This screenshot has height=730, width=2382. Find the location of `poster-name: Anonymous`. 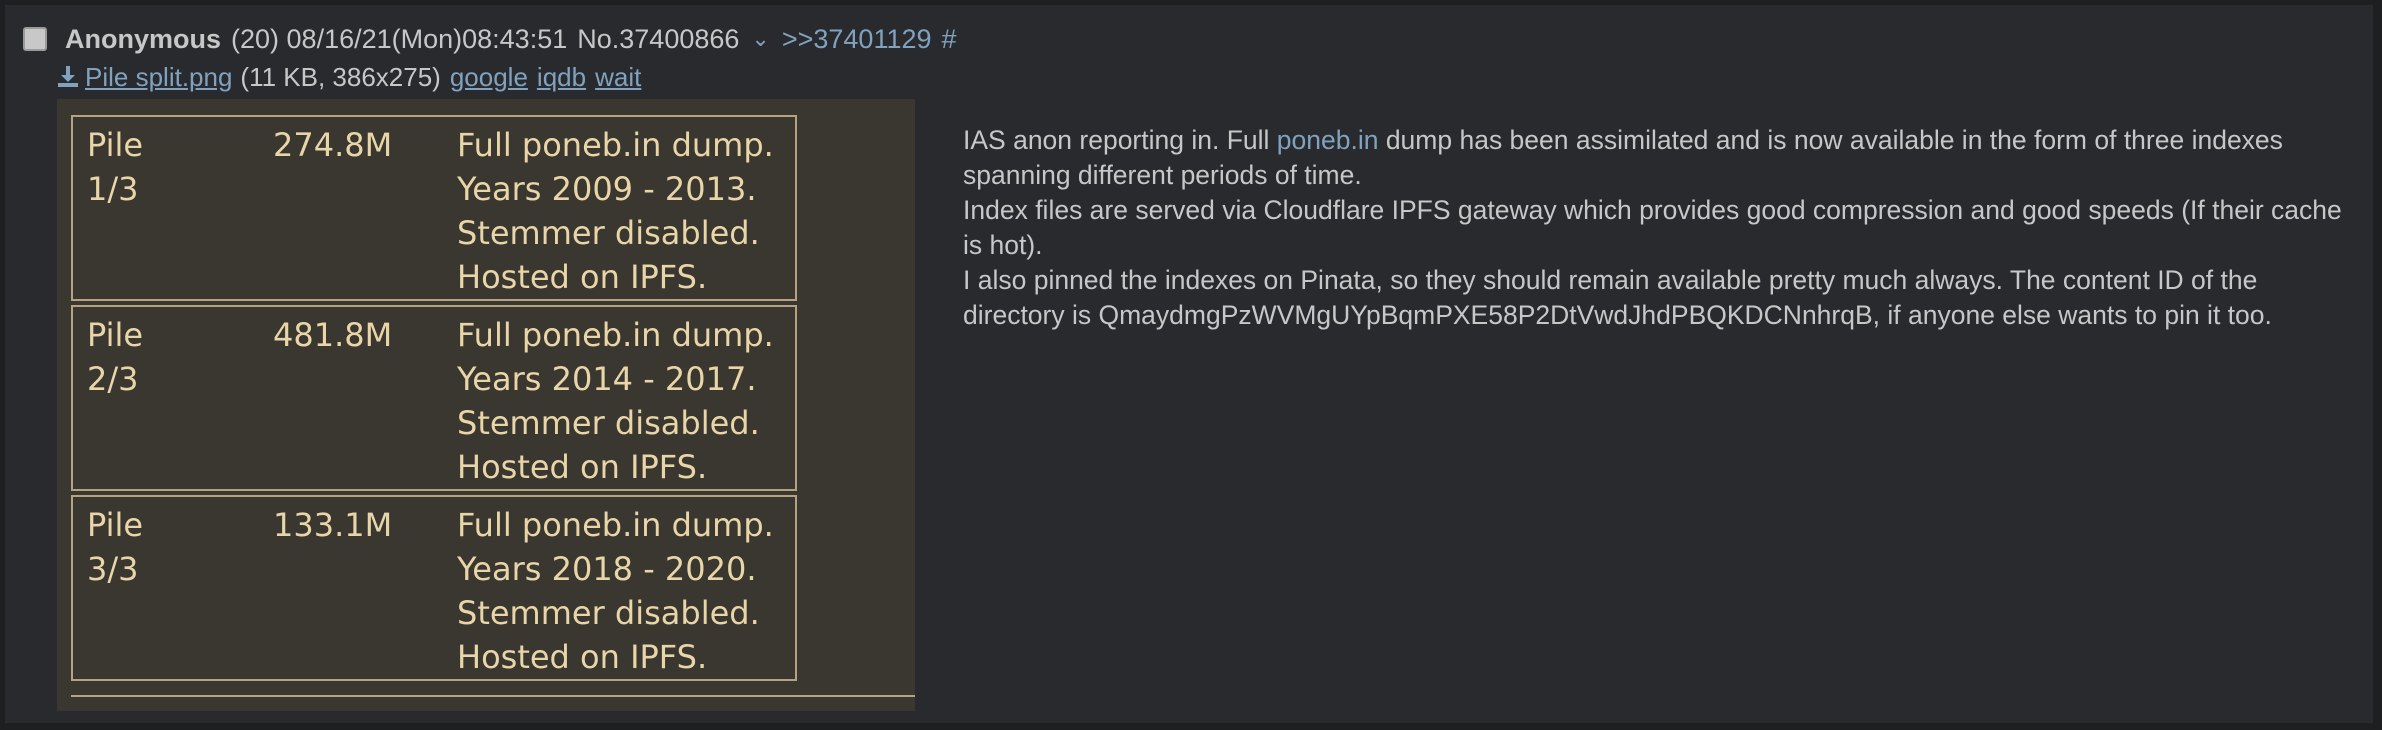

poster-name: Anonymous is located at coordinates (143, 38).